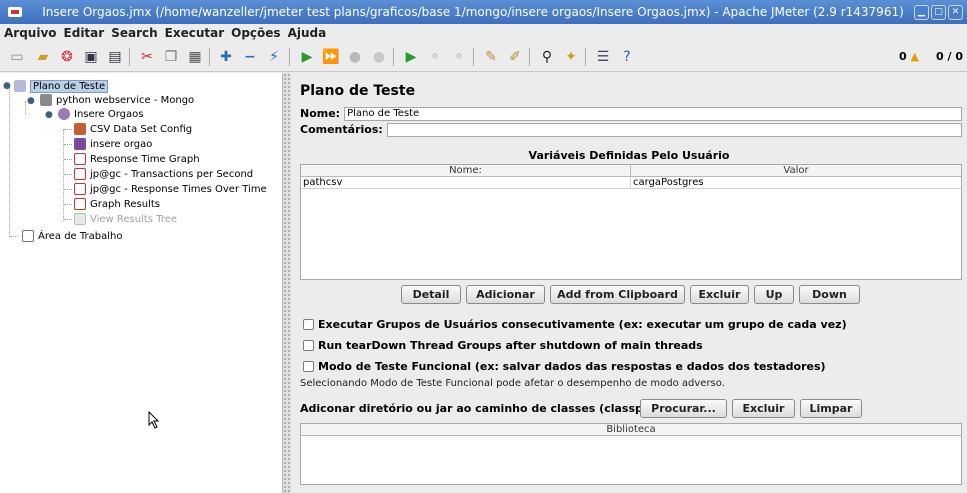  I want to click on classpath-delete-button: Excluir, so click(763, 408).